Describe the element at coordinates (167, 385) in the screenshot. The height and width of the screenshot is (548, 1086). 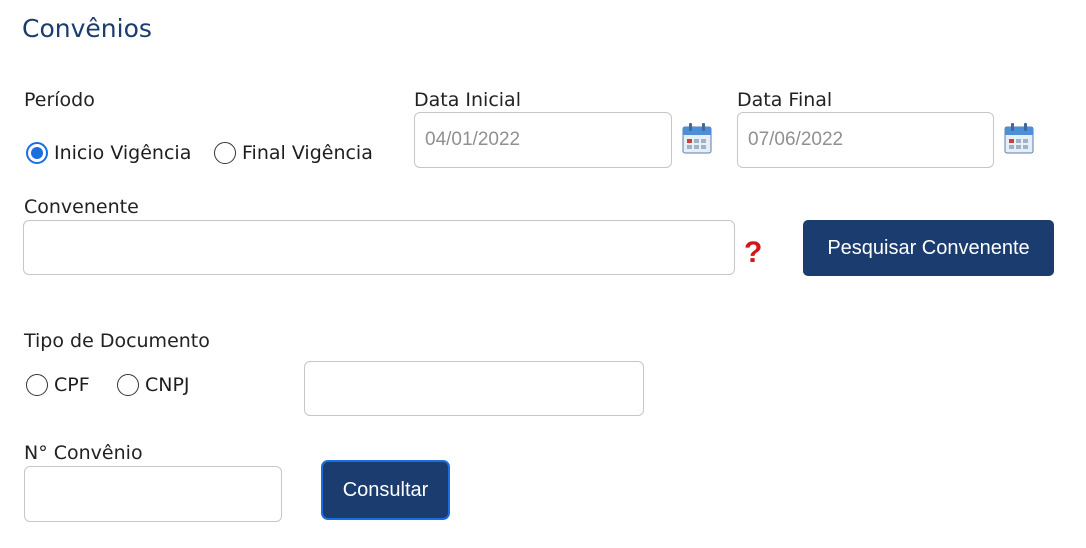
I see `radio-label: CNPJ` at that location.